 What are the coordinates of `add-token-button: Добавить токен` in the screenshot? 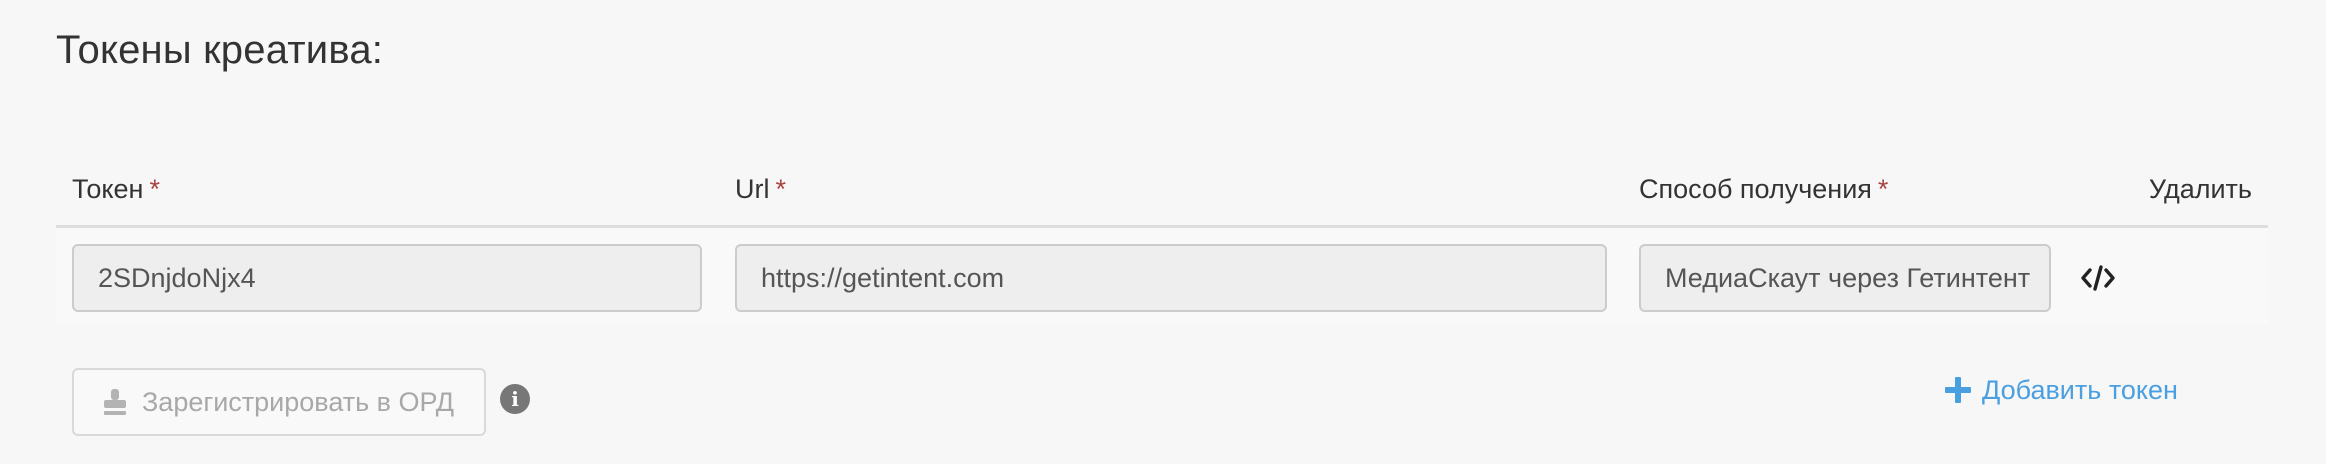 It's located at (2061, 390).